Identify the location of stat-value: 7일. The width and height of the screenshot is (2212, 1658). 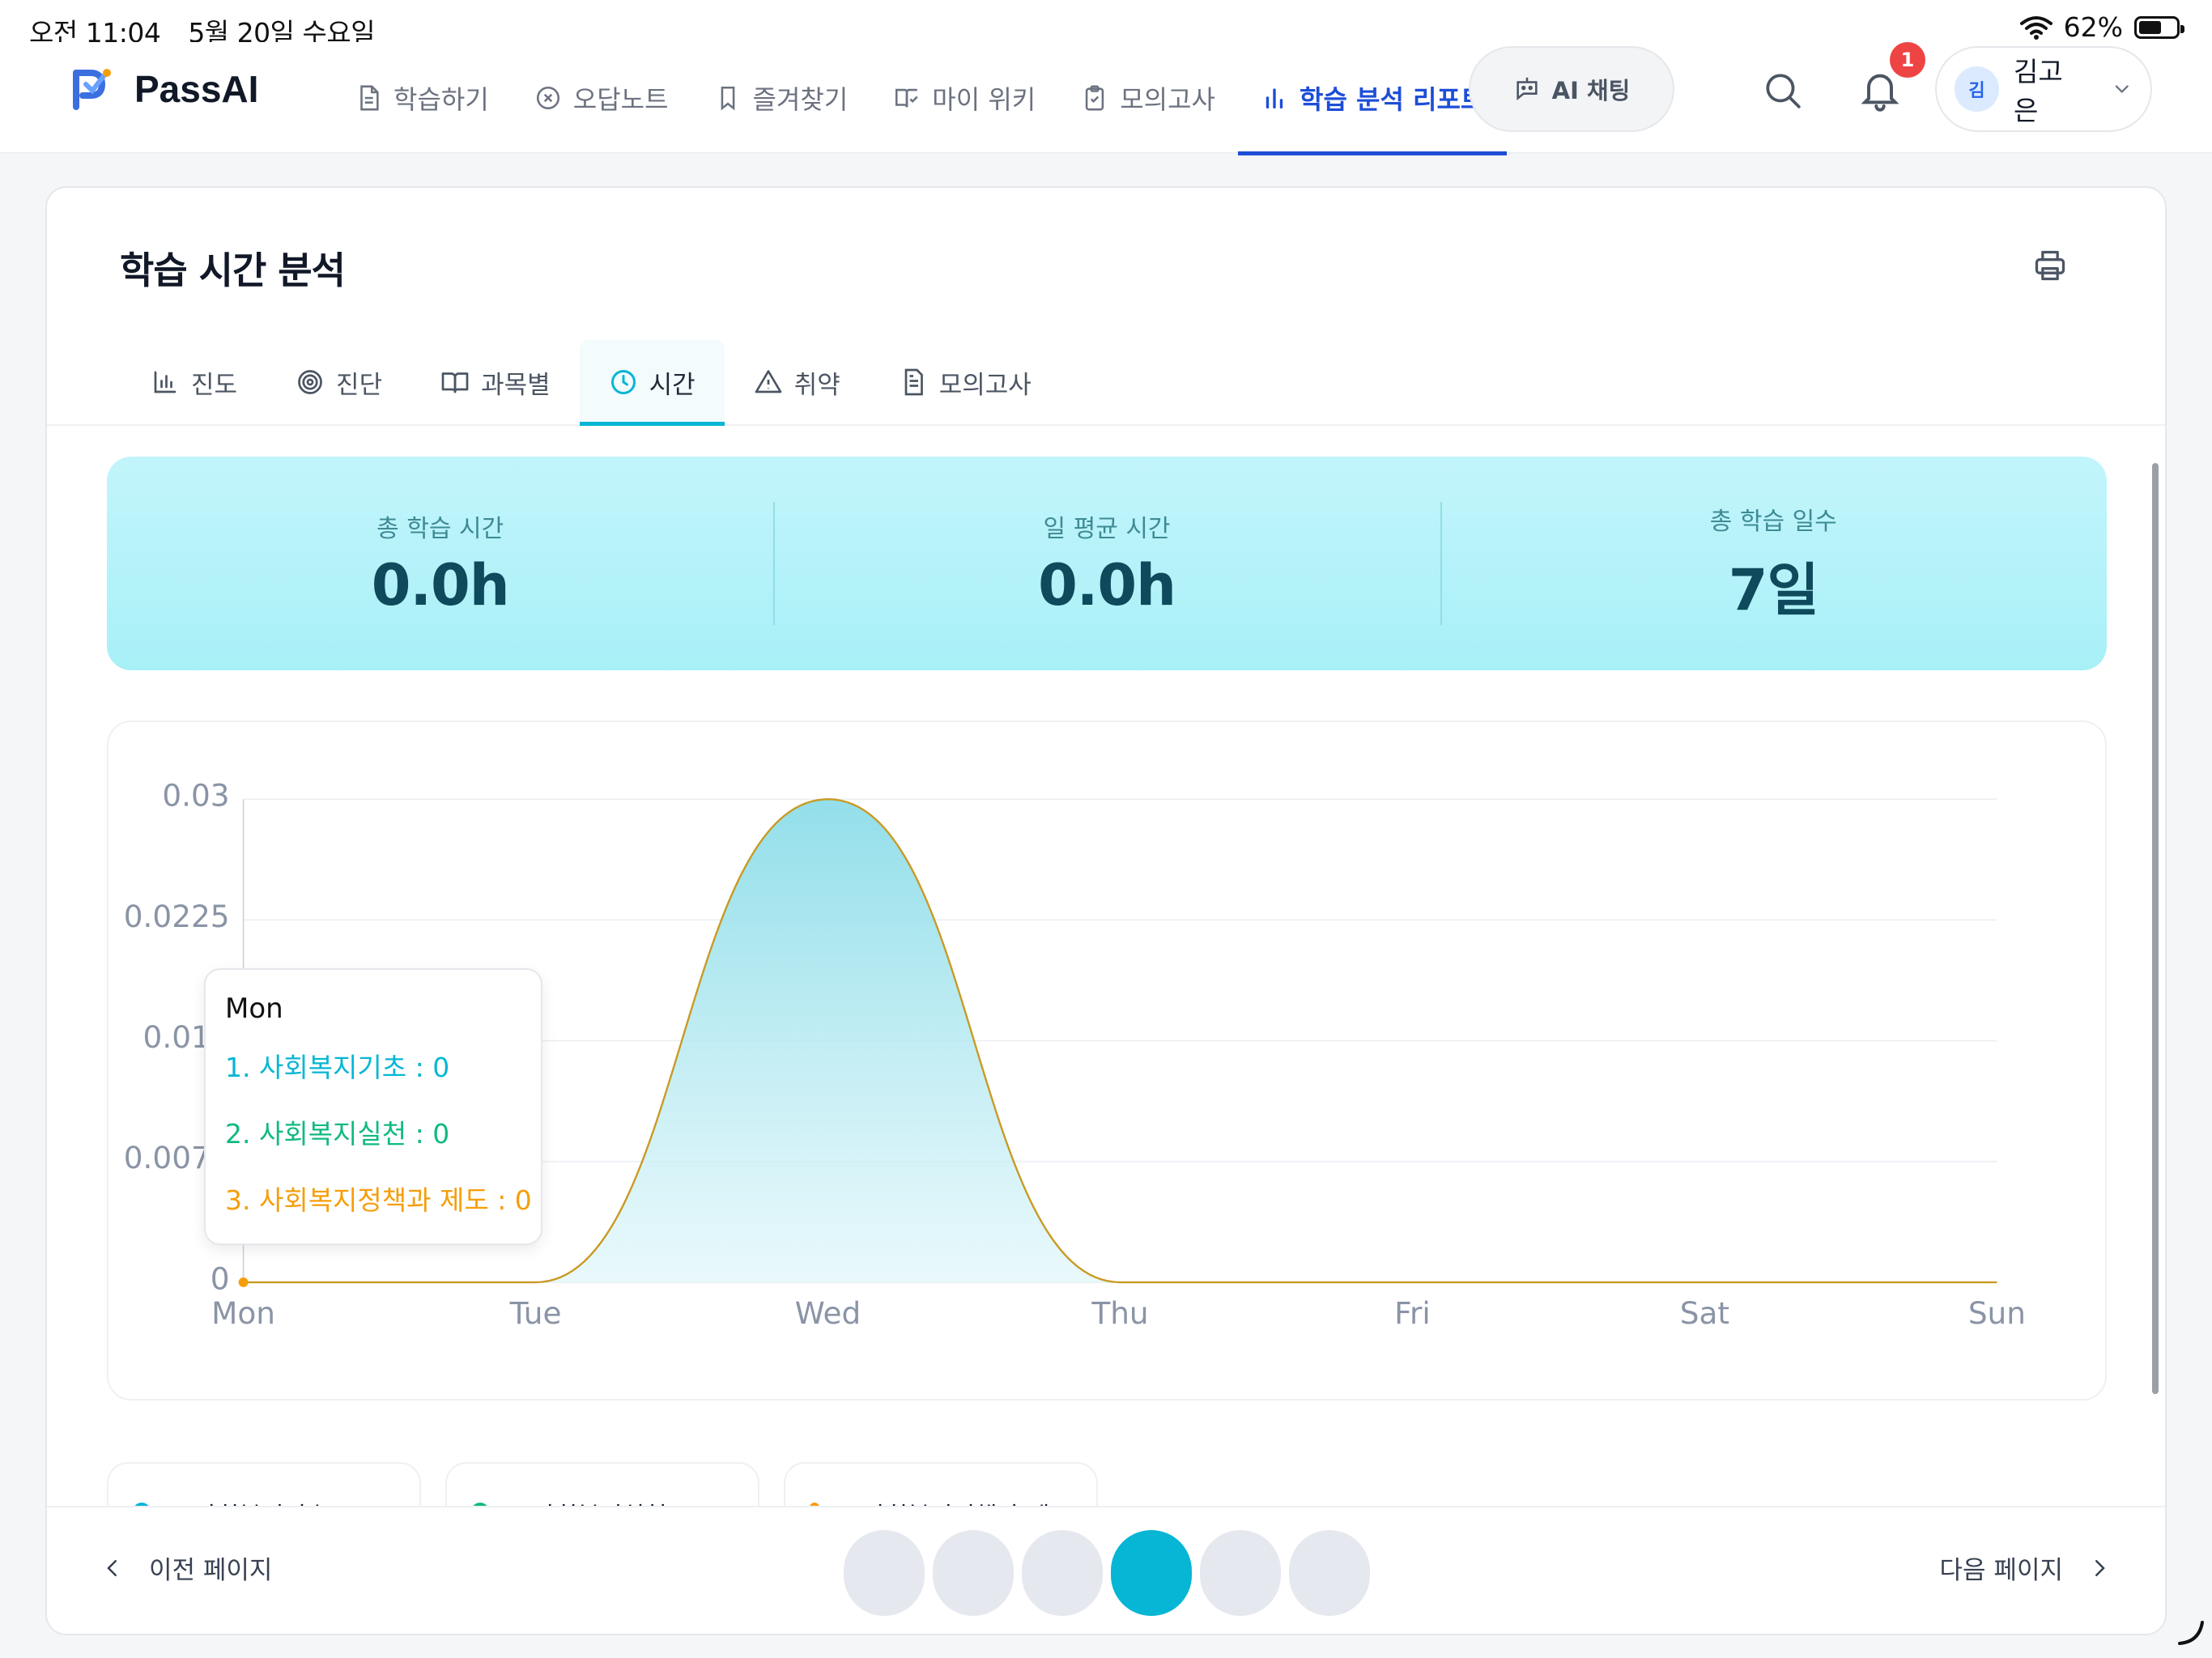
(1774, 589).